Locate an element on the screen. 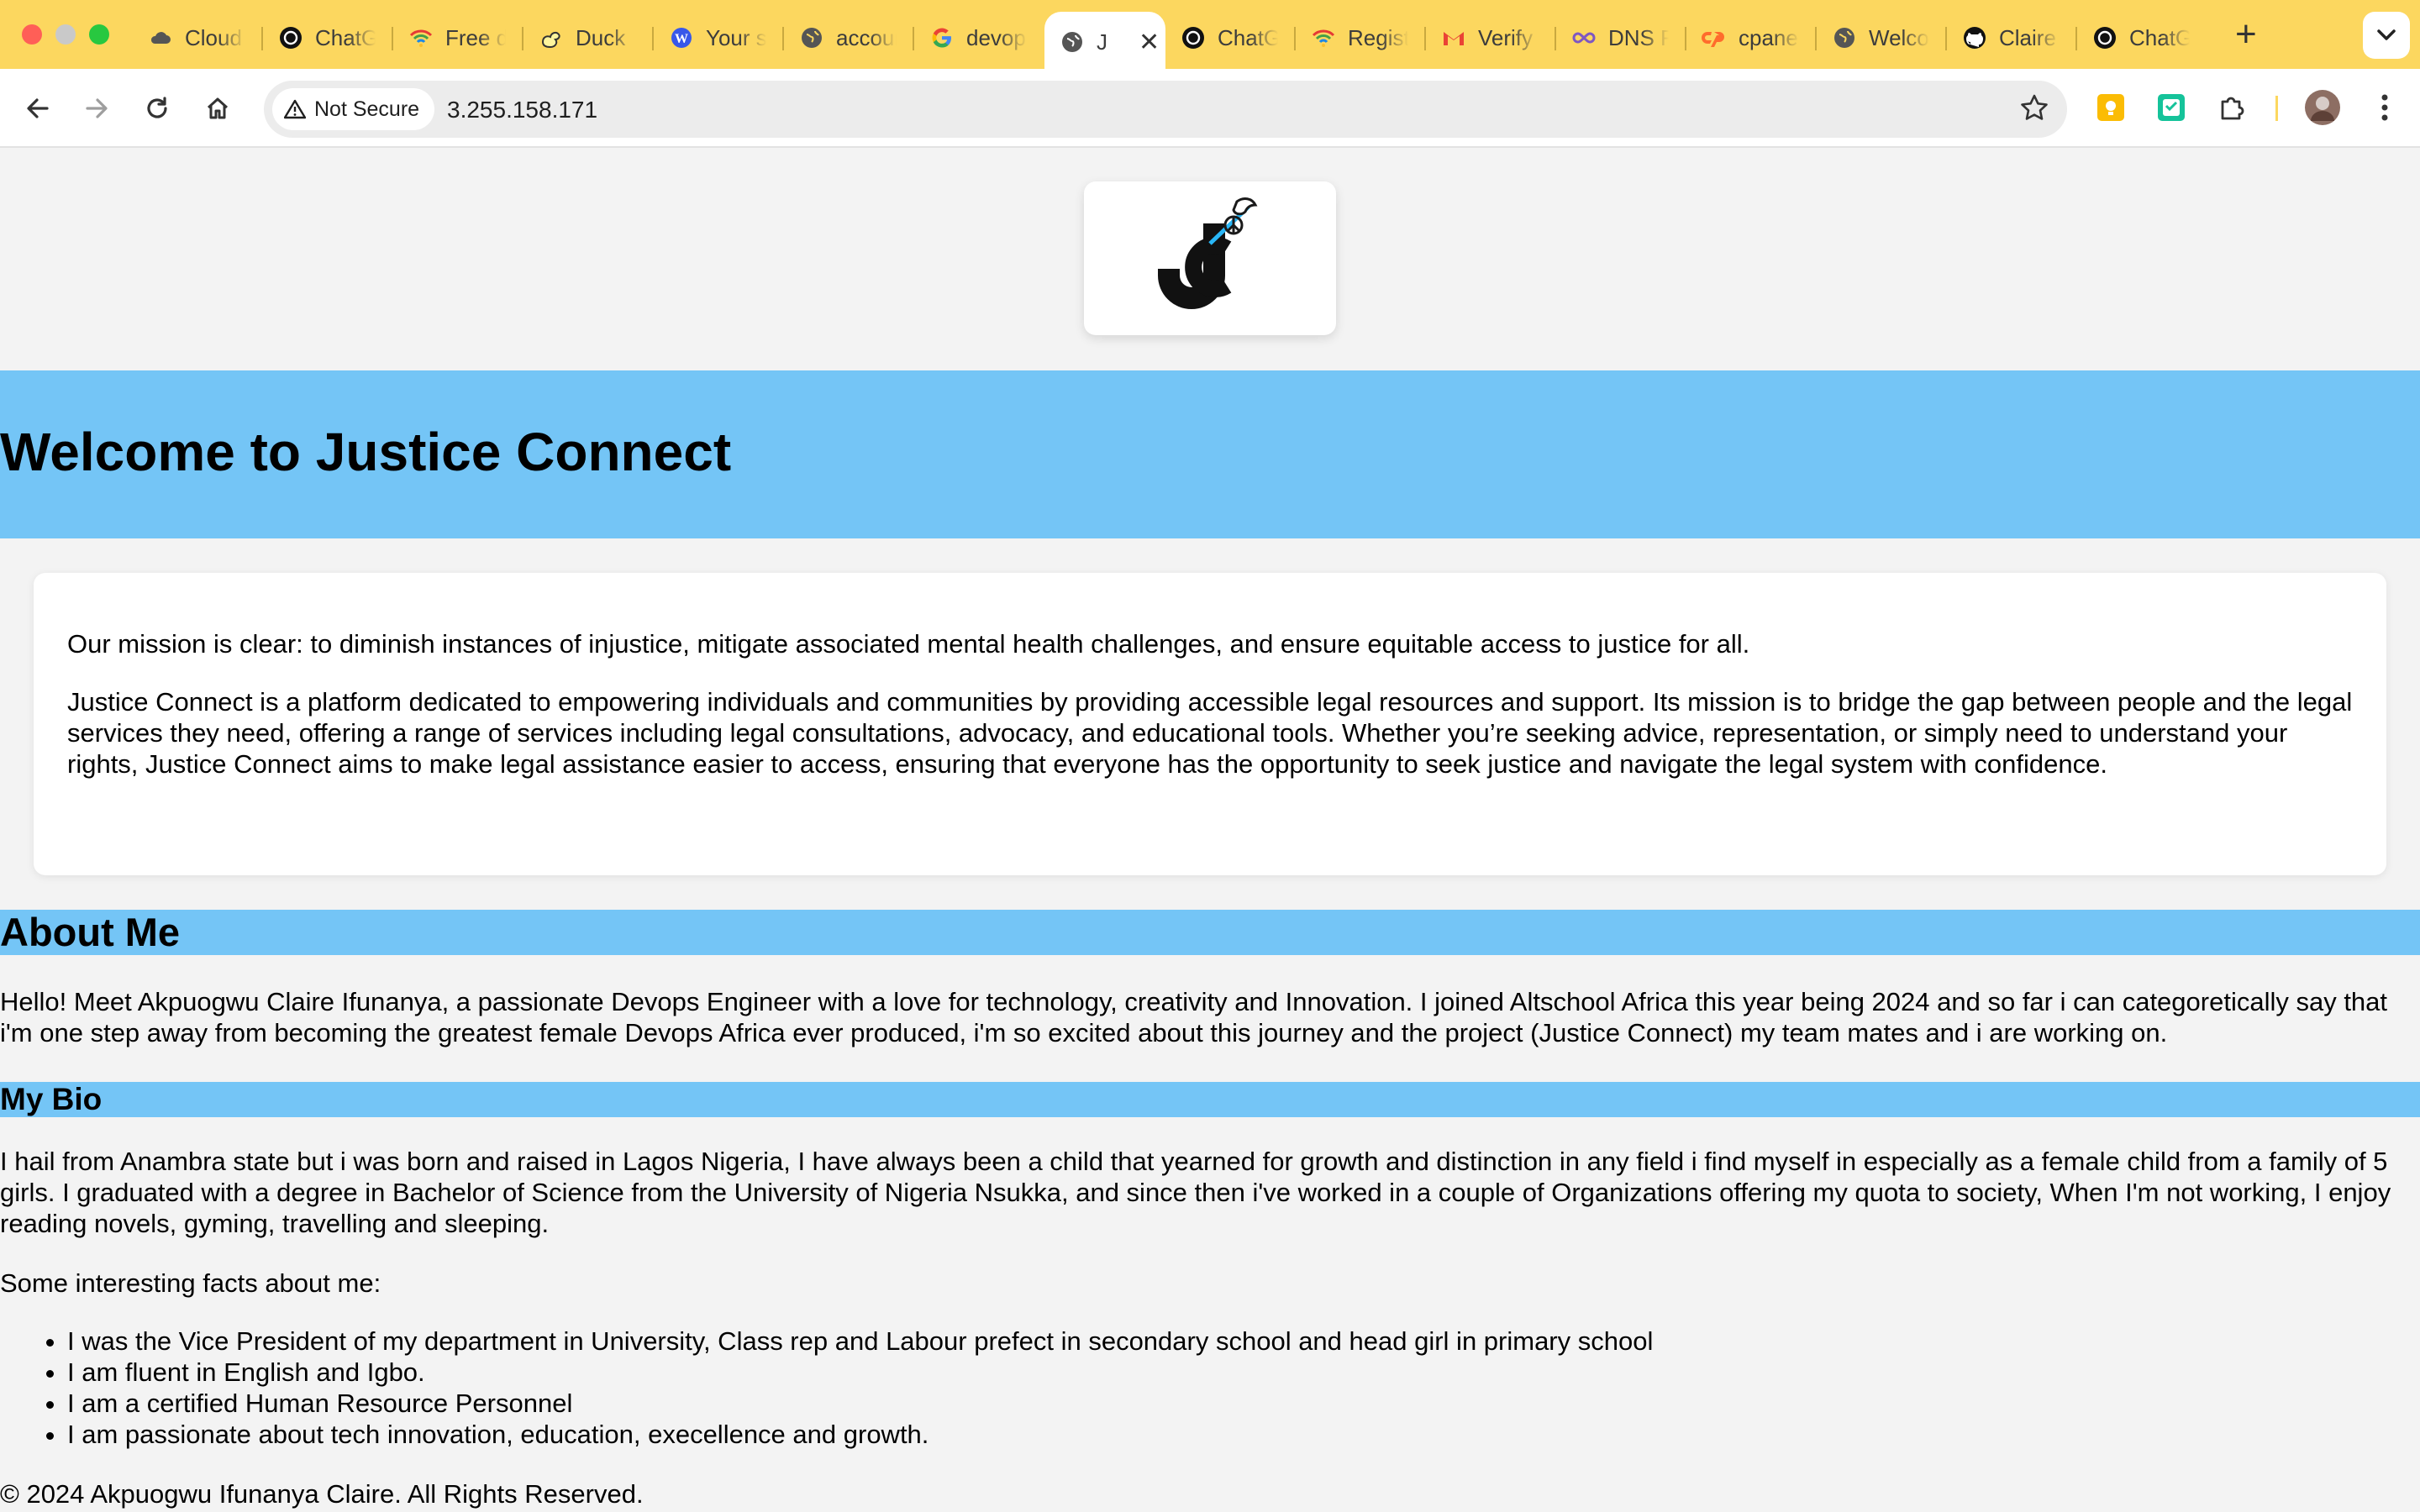  tab-free-domain: Free domain is located at coordinates (458, 38).